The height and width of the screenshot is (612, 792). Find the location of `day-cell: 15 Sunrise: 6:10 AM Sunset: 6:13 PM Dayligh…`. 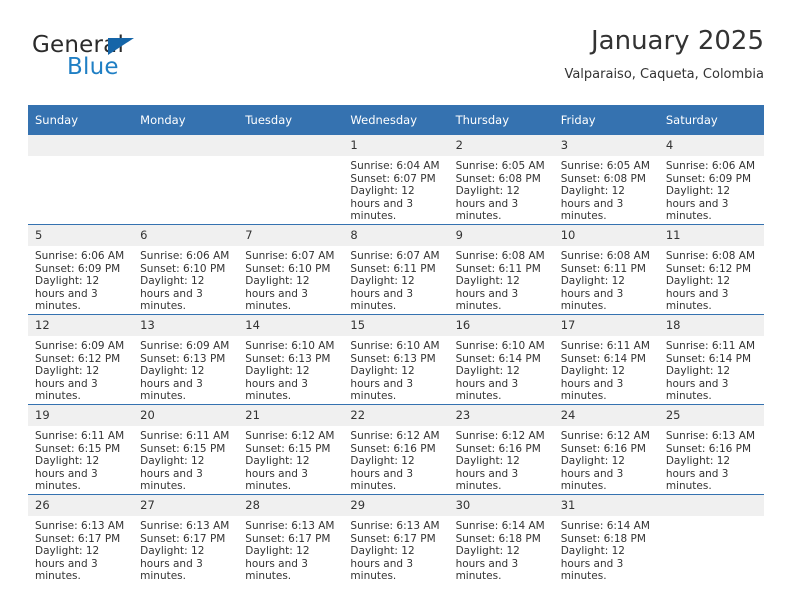

day-cell: 15 Sunrise: 6:10 AM Sunset: 6:13 PM Dayligh… is located at coordinates (396, 359).